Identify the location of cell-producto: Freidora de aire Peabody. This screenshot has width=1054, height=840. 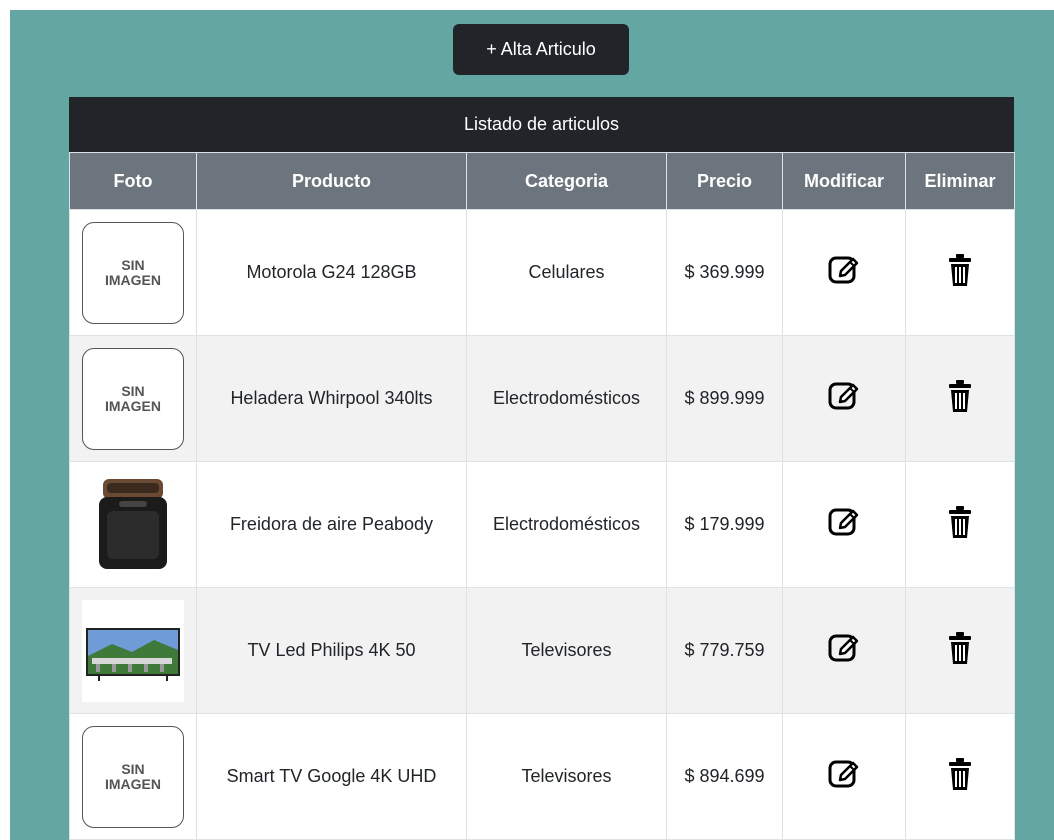
(331, 524).